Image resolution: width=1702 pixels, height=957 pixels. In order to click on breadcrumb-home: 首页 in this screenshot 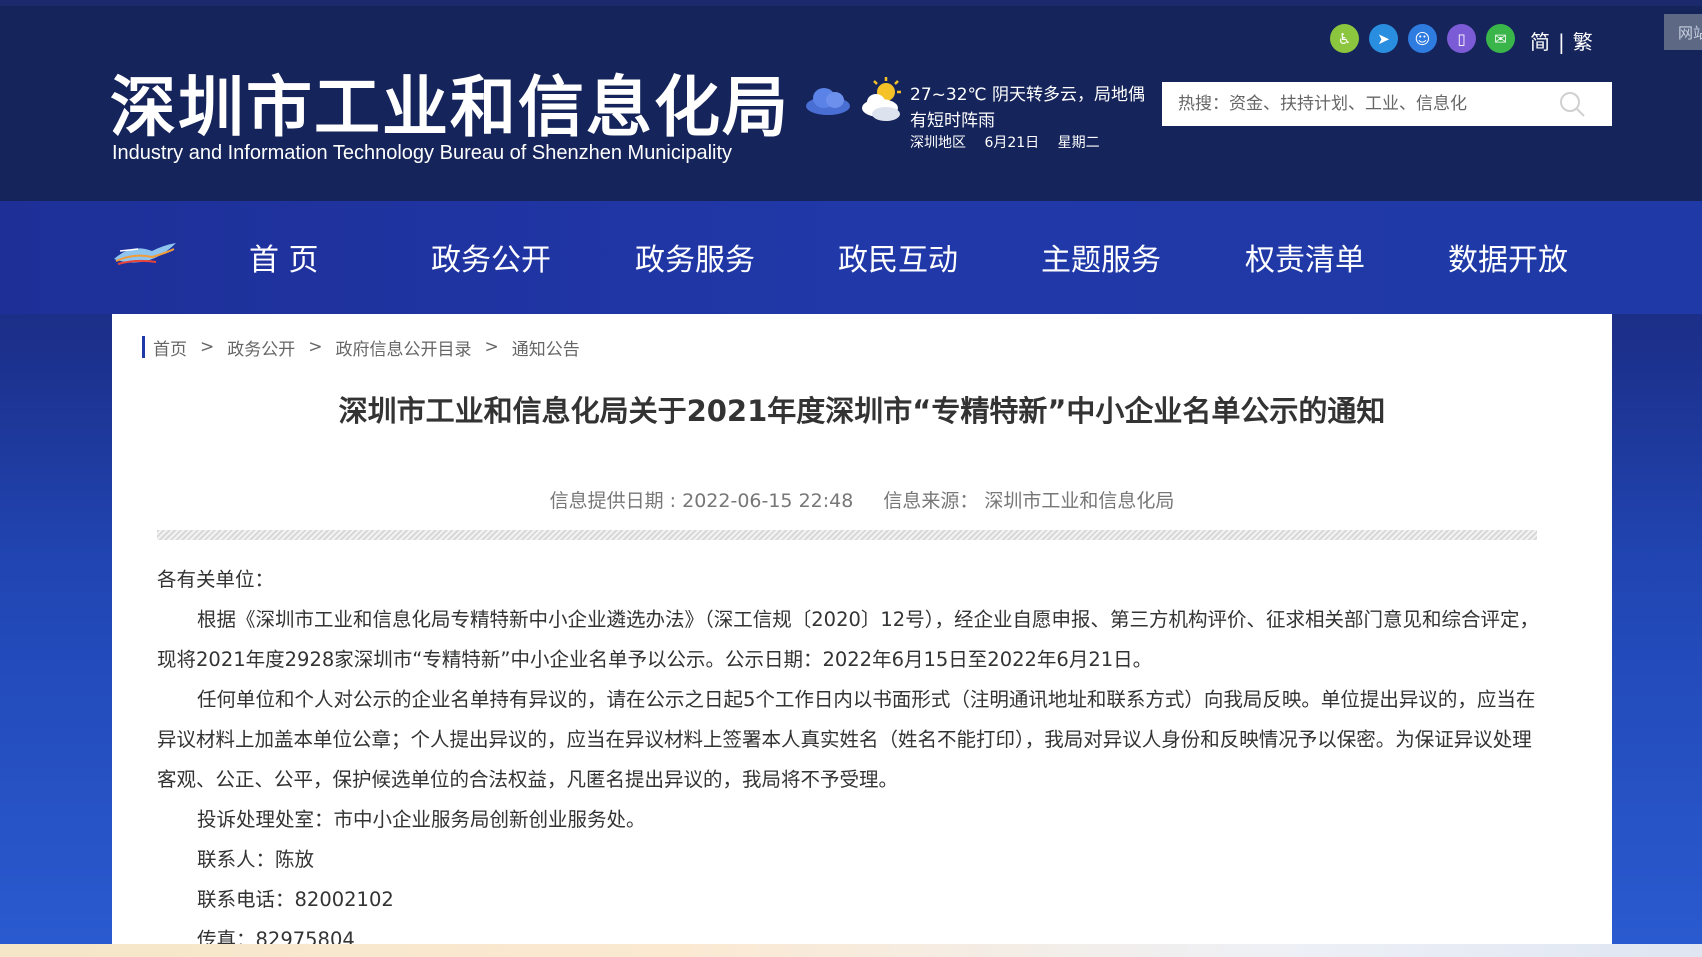, I will do `click(170, 347)`.